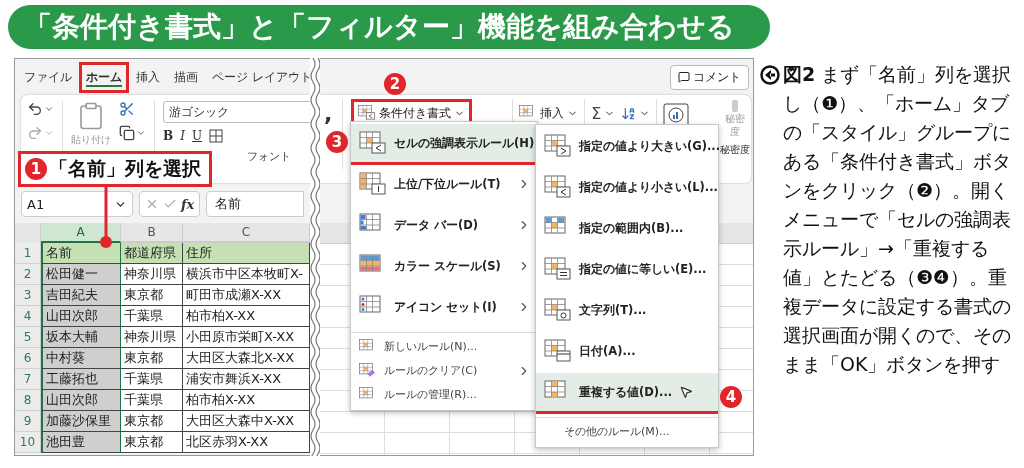 Image resolution: width=1024 pixels, height=468 pixels. I want to click on row-number: 5, so click(28, 337).